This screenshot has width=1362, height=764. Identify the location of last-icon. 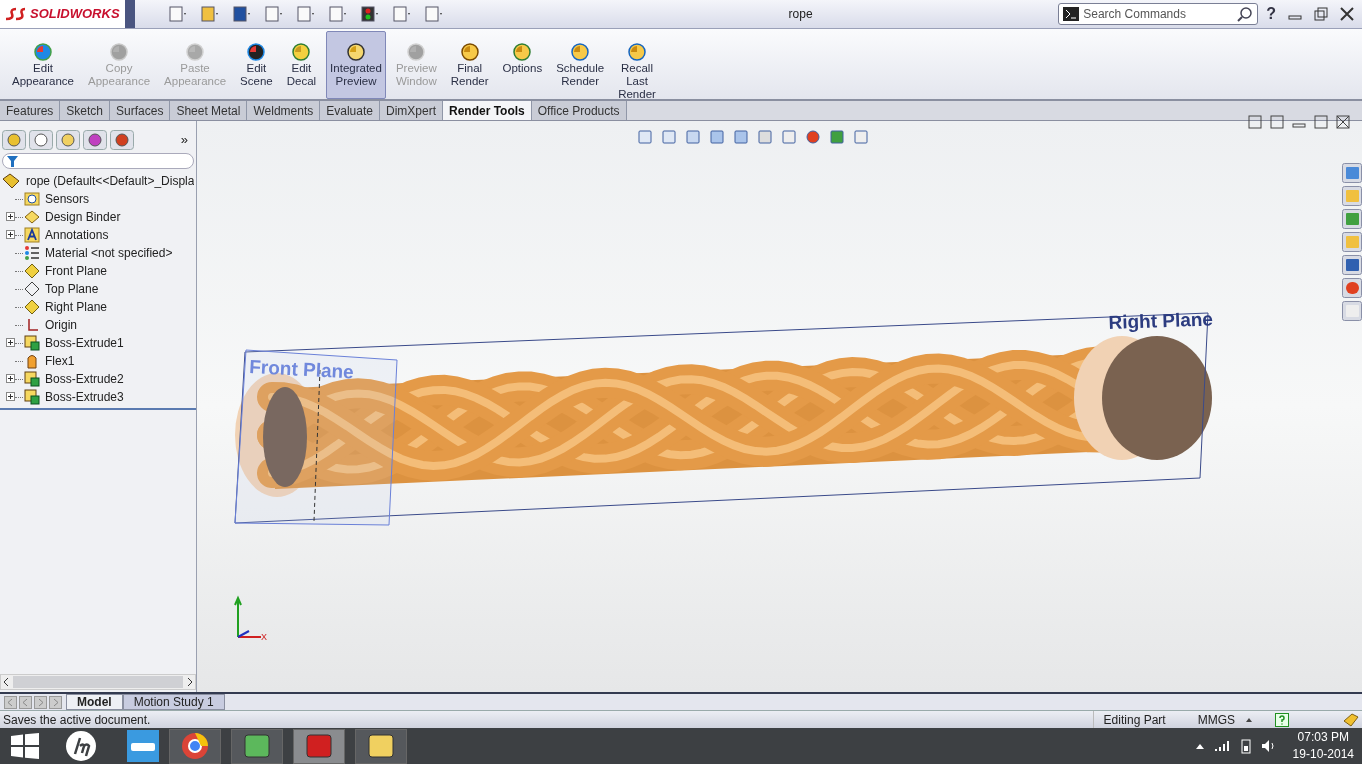
(55, 702).